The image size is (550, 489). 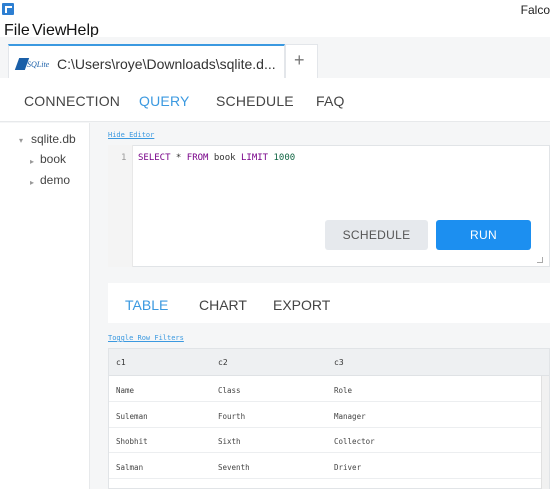 I want to click on sql-keyword: LIMIT, so click(x=254, y=158).